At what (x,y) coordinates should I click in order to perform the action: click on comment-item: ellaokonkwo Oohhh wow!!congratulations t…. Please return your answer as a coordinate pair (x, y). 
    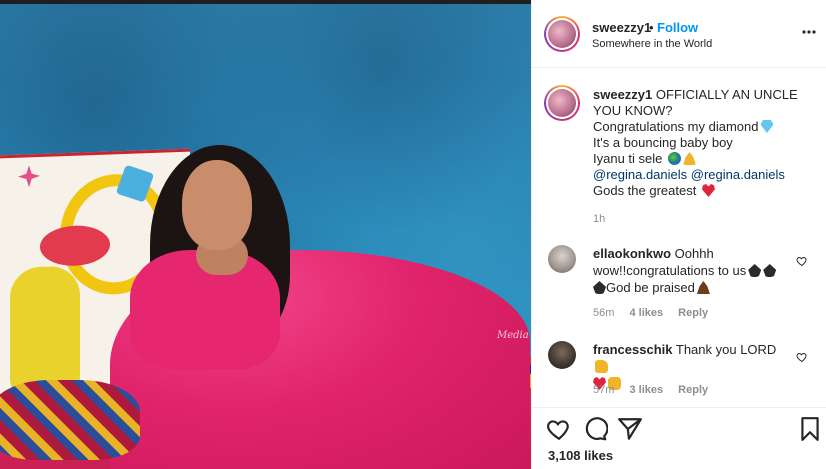
    Looking at the image, I should click on (679, 285).